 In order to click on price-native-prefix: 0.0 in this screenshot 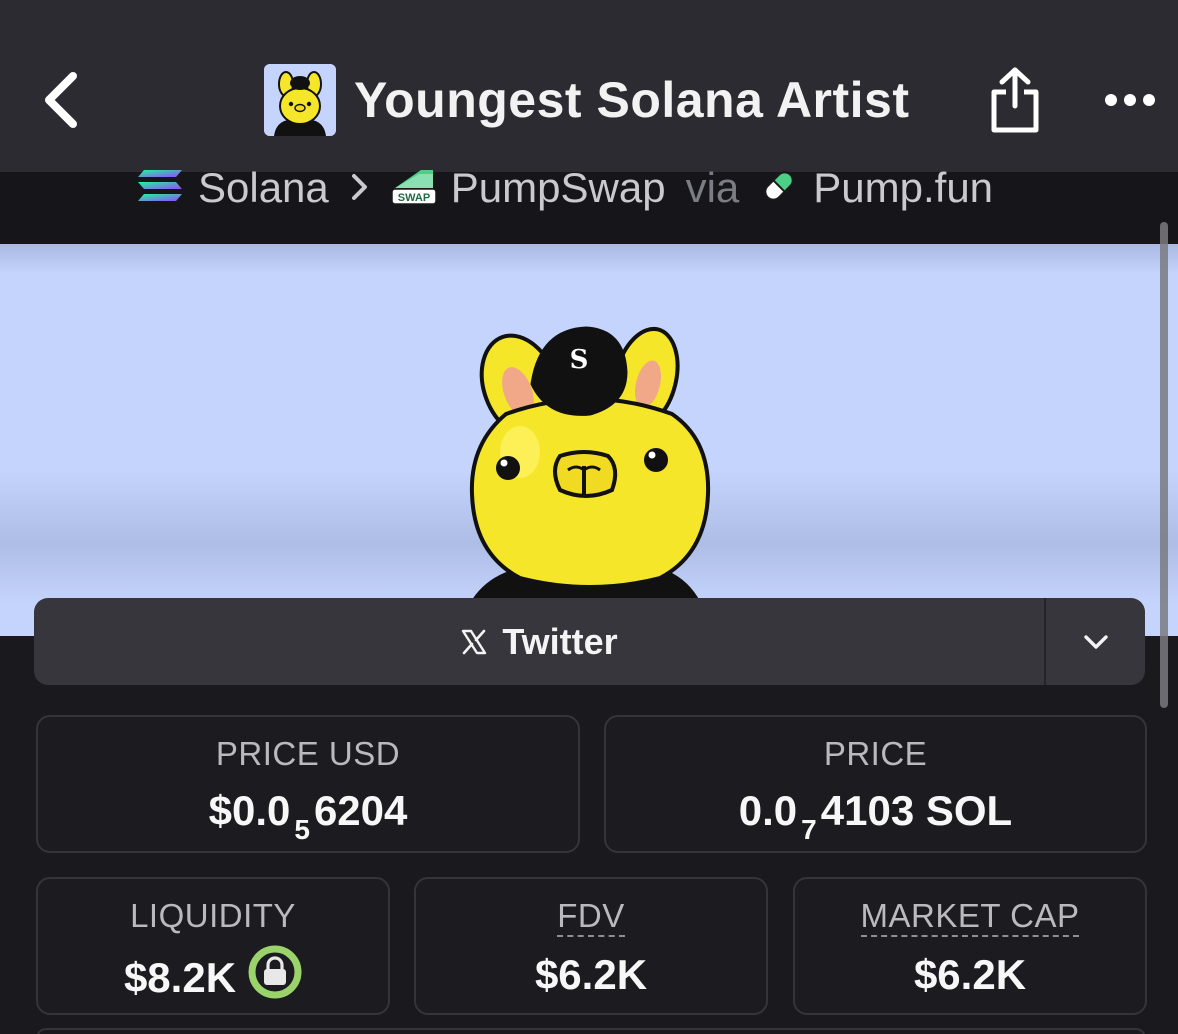, I will do `click(768, 810)`.